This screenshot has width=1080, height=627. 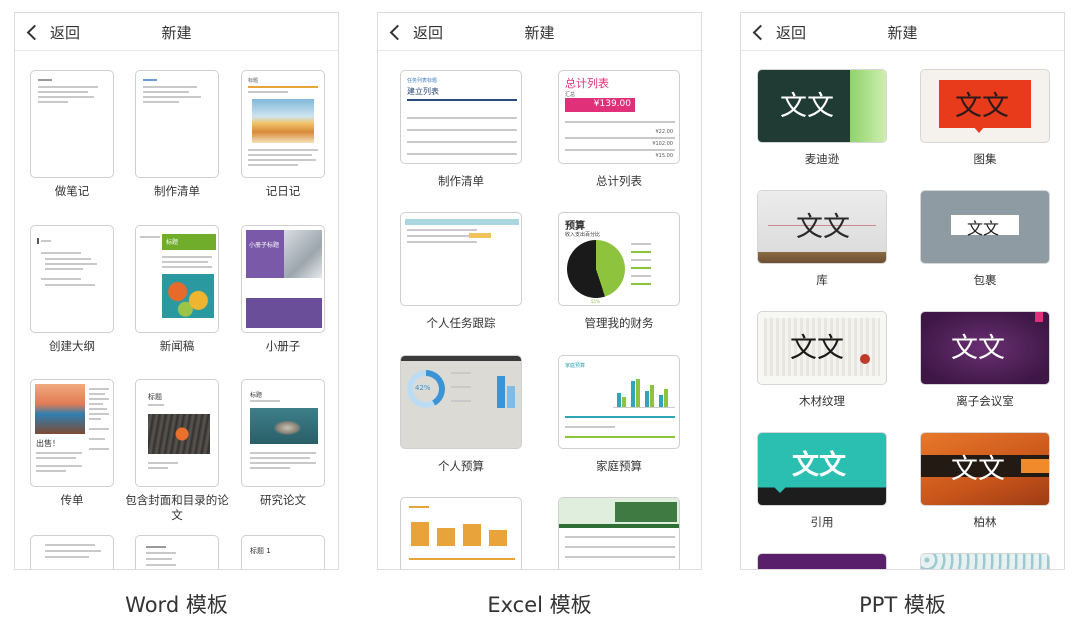 I want to click on template-berlin: 文文 柏林, so click(x=985, y=483).